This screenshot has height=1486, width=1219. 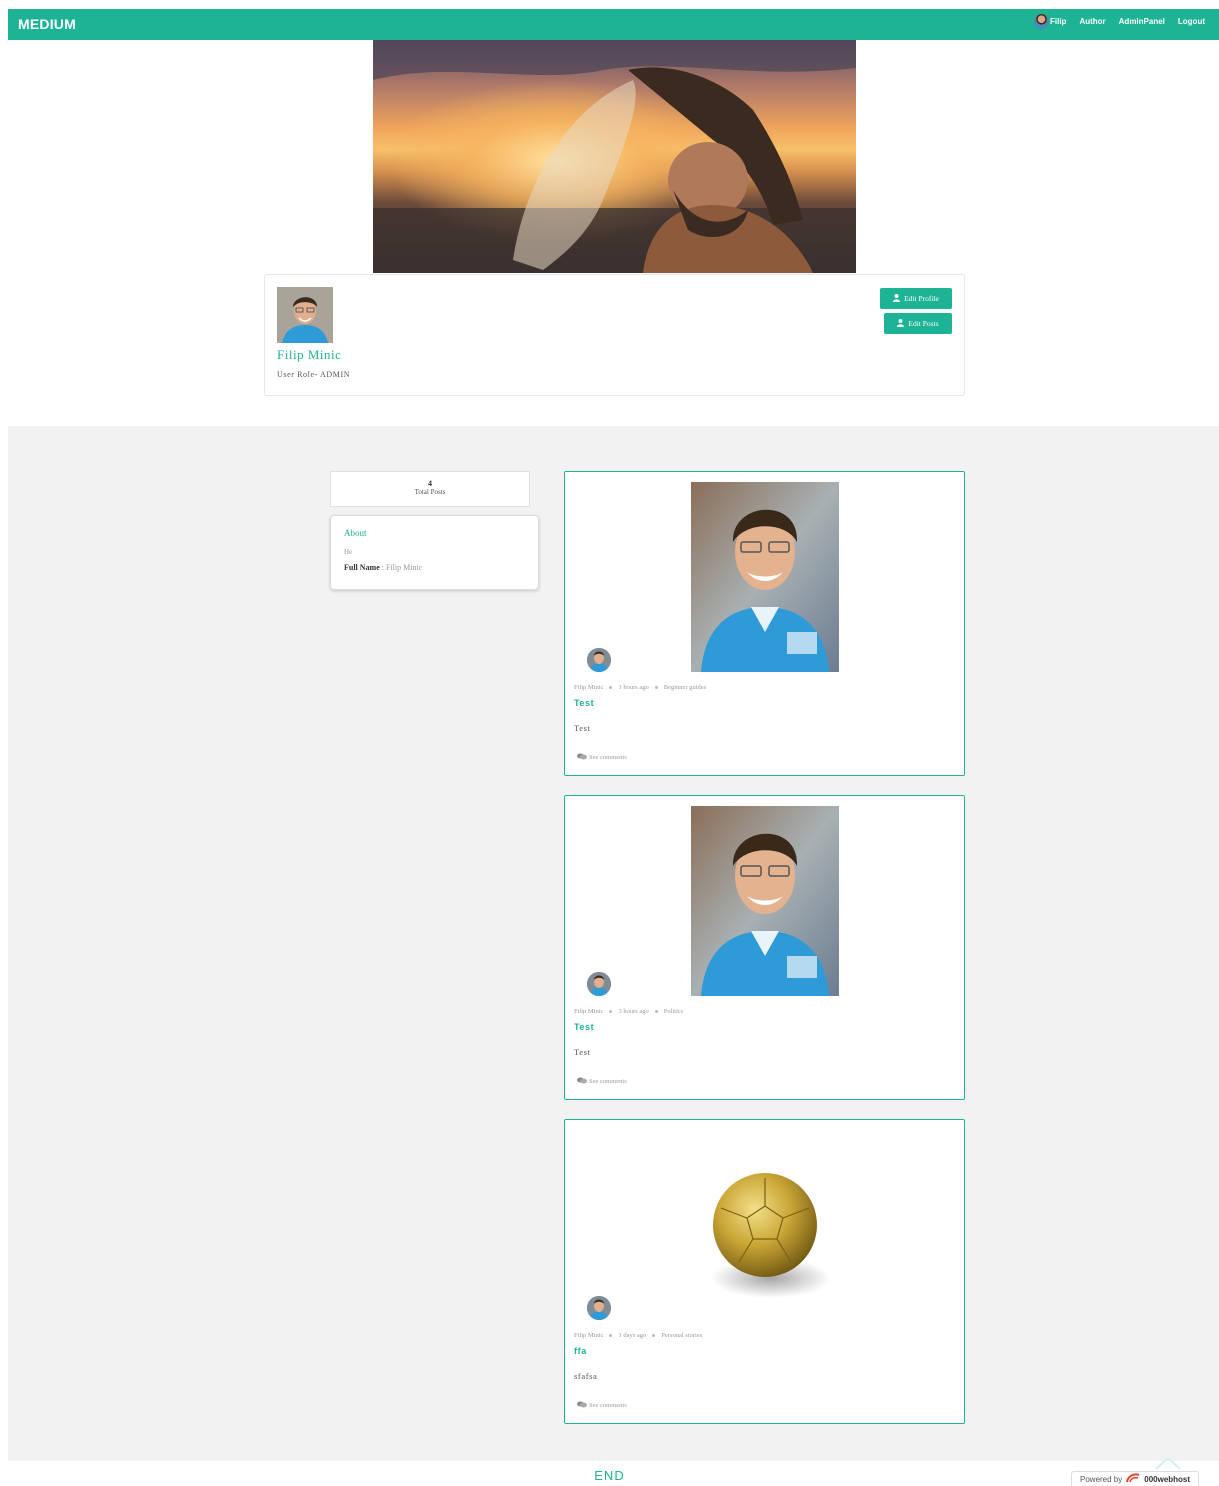 What do you see at coordinates (586, 1376) in the screenshot?
I see `post-body: sfafsa` at bounding box center [586, 1376].